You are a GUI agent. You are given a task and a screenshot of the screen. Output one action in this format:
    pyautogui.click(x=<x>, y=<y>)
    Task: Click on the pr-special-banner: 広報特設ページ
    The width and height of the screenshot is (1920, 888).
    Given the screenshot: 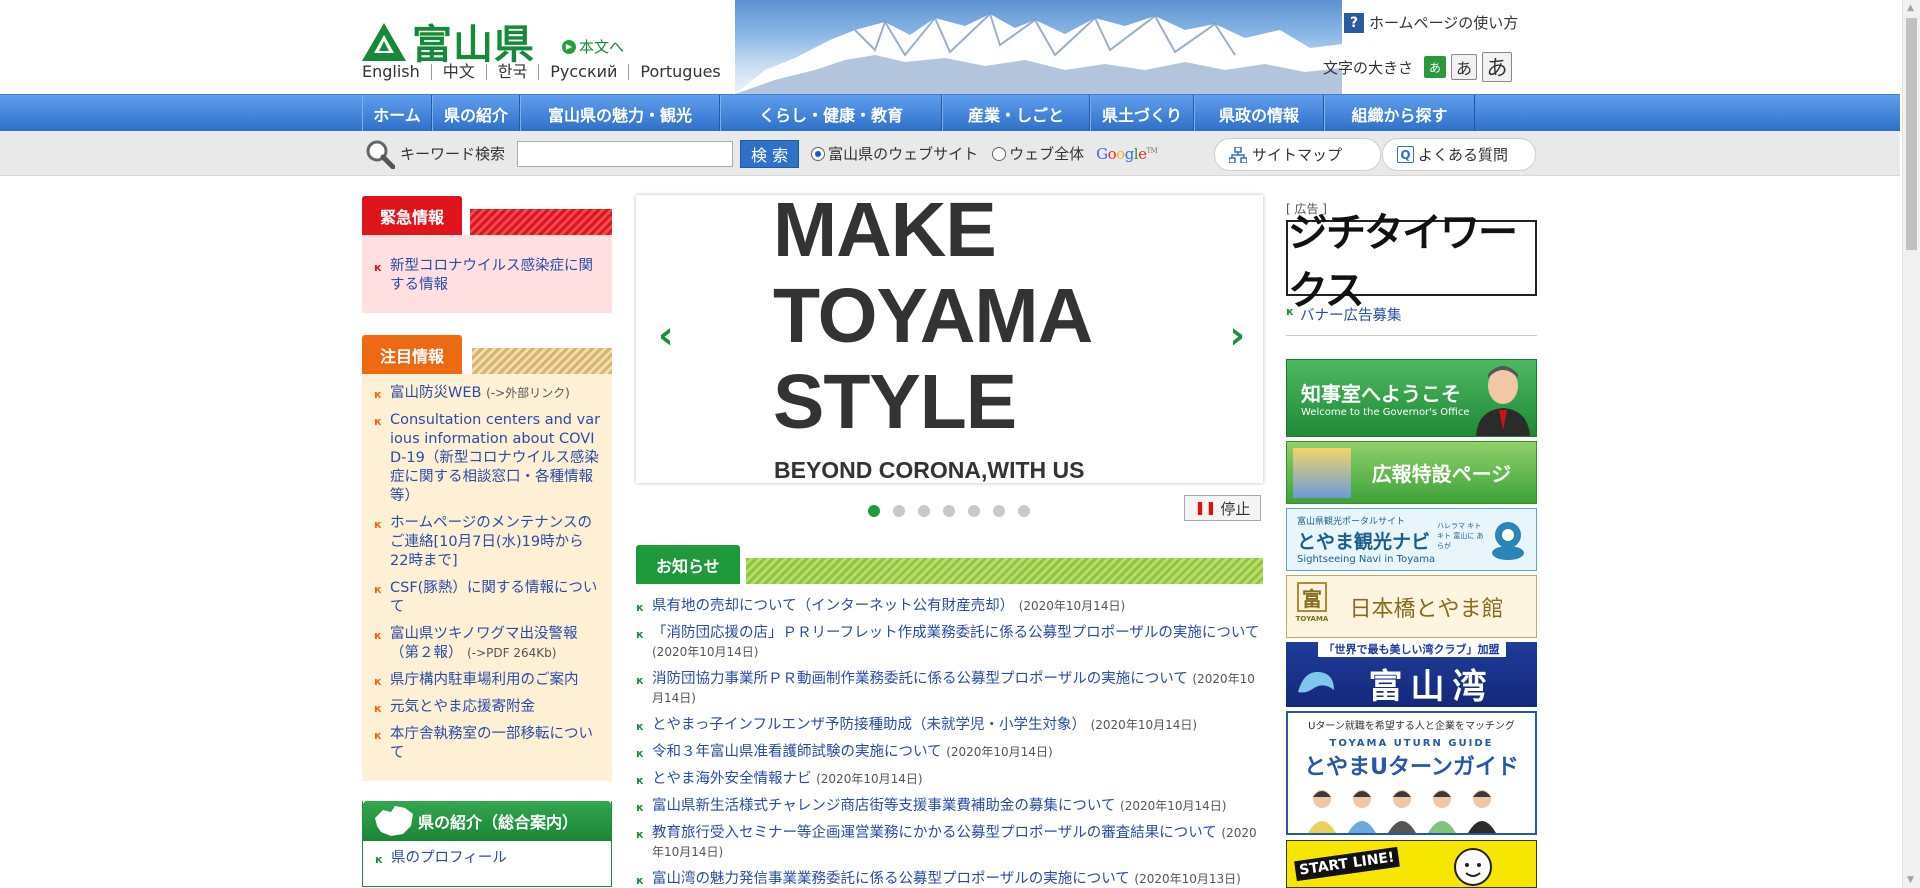 What is the action you would take?
    pyautogui.click(x=1411, y=472)
    